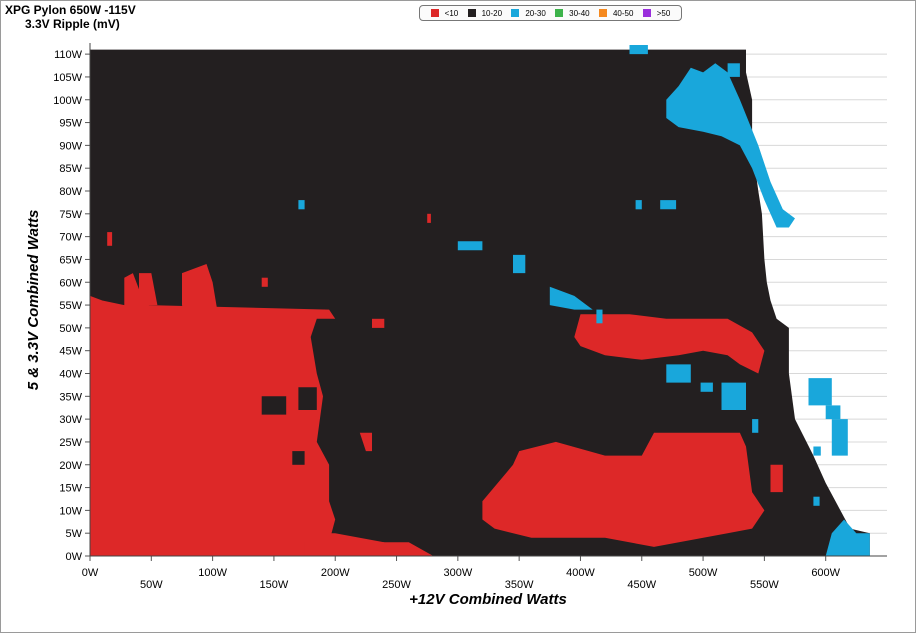 The width and height of the screenshot is (916, 633). What do you see at coordinates (70, 489) in the screenshot?
I see `y-tick-label: 15W` at bounding box center [70, 489].